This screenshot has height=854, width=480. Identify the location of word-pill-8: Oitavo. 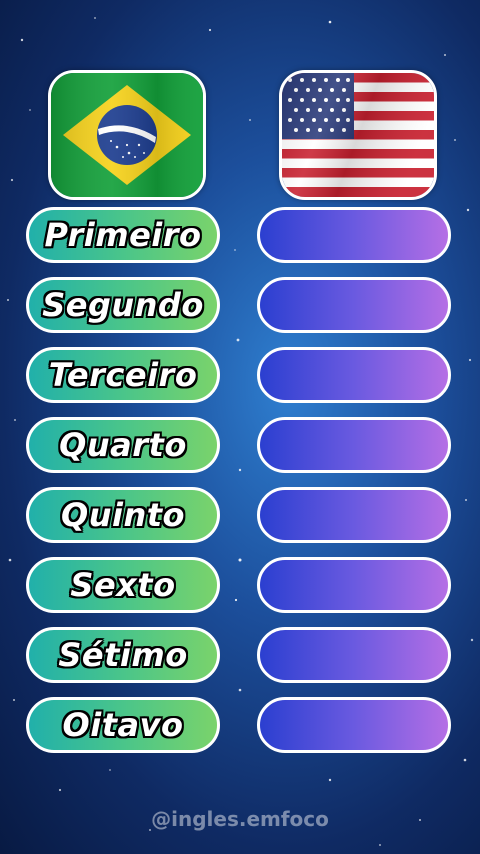
(123, 725).